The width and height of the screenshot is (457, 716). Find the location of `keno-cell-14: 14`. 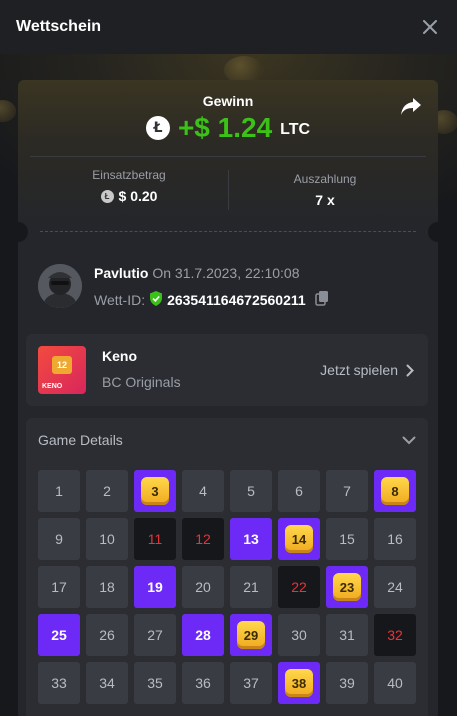

keno-cell-14: 14 is located at coordinates (299, 539).